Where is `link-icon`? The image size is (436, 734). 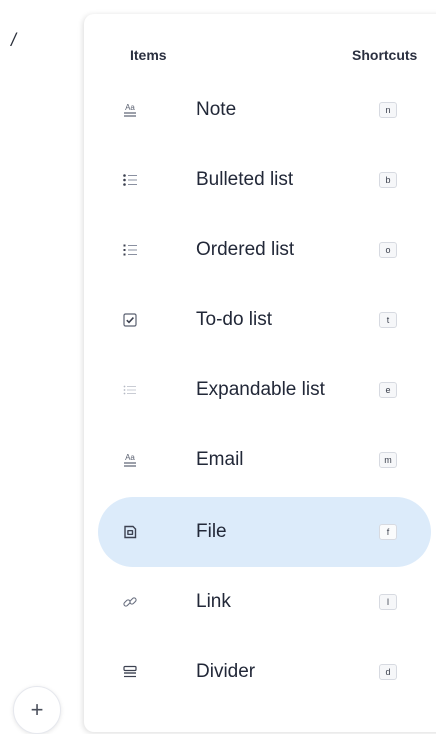
link-icon is located at coordinates (130, 602).